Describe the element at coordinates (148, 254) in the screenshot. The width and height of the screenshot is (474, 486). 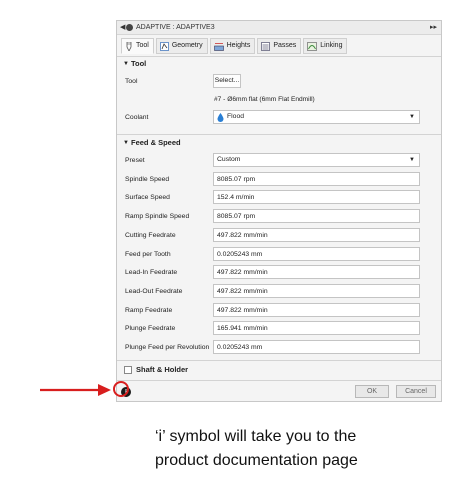
I see `feed-per-tooth-label: Feed per Tooth` at that location.